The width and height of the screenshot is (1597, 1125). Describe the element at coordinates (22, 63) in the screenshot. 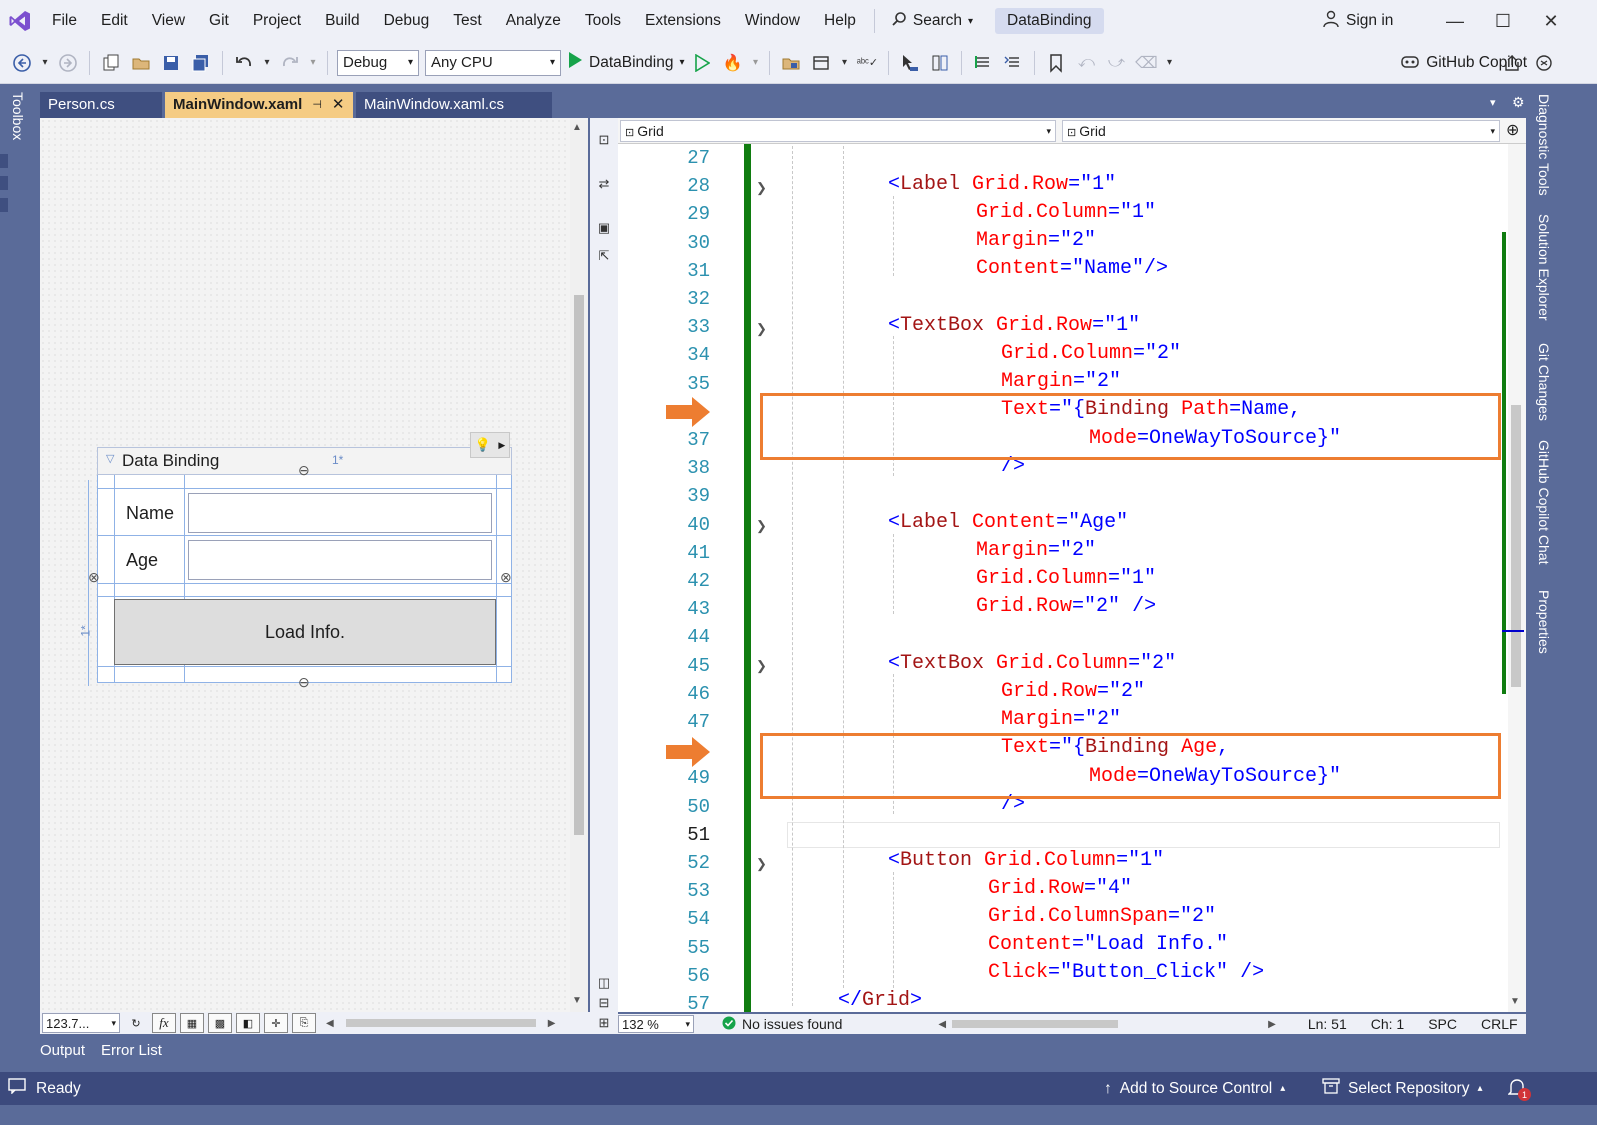

I see `back-icon` at that location.